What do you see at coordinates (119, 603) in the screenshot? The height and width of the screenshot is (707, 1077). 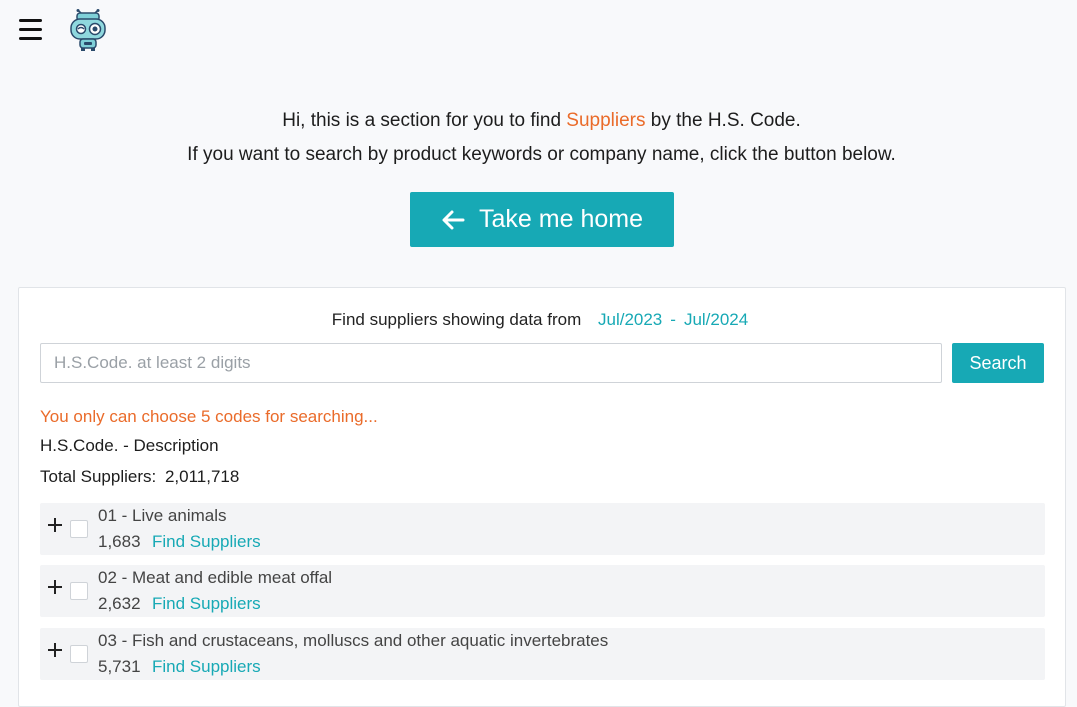 I see `supplier-count: 2,632` at bounding box center [119, 603].